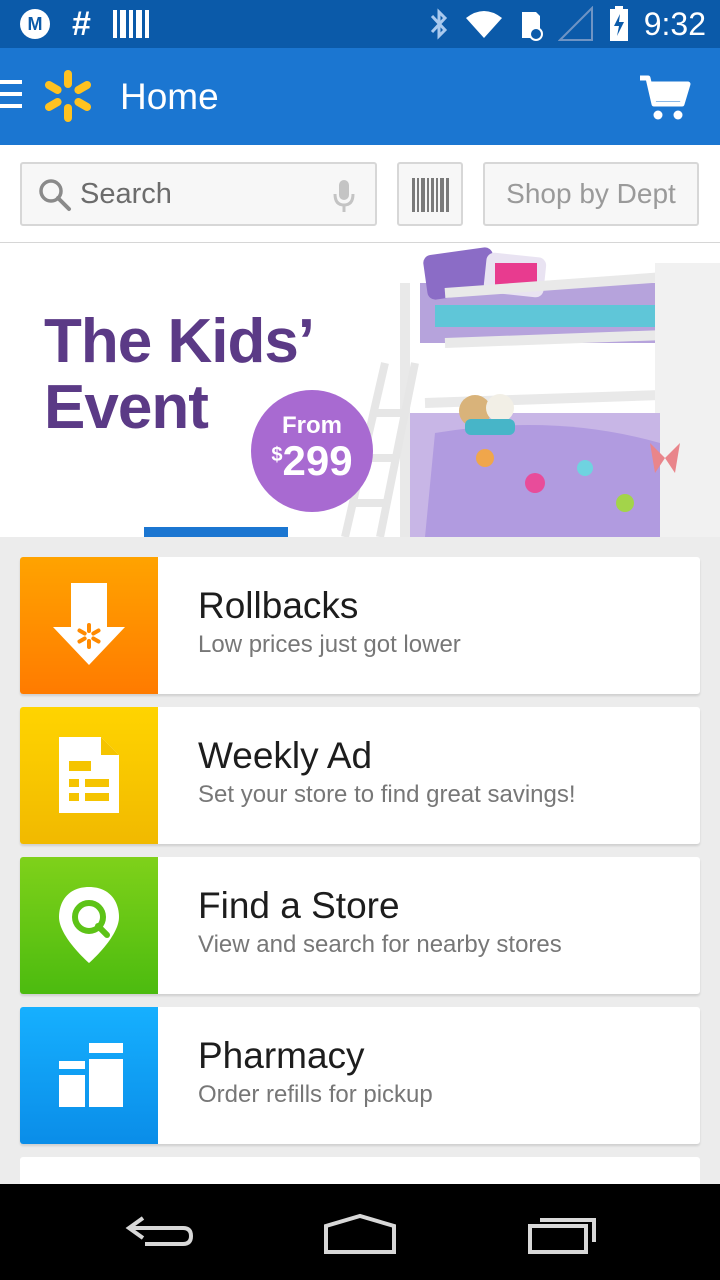 This screenshot has height=1280, width=720. Describe the element at coordinates (575, 23) in the screenshot. I see `signal-icon` at that location.